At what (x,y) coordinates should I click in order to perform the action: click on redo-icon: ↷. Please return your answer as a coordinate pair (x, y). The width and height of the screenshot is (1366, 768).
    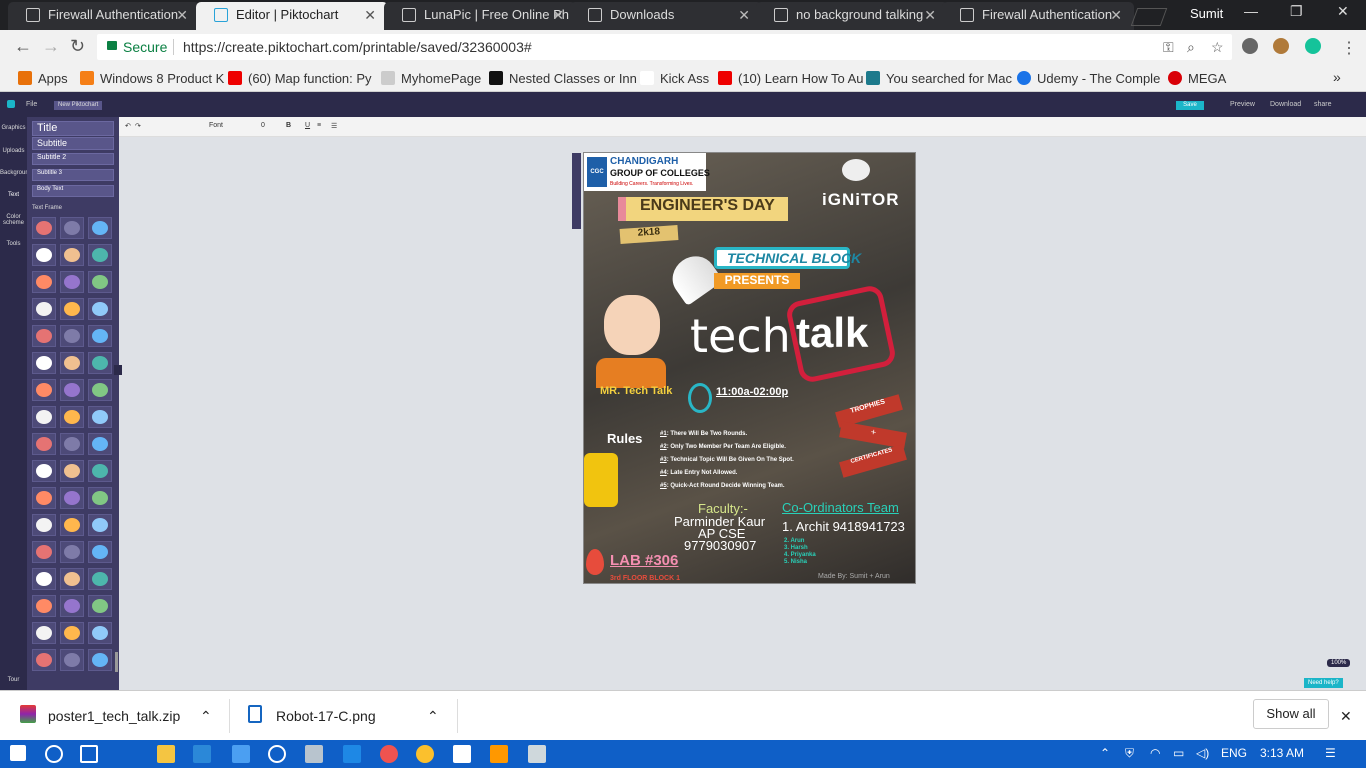
    Looking at the image, I should click on (138, 126).